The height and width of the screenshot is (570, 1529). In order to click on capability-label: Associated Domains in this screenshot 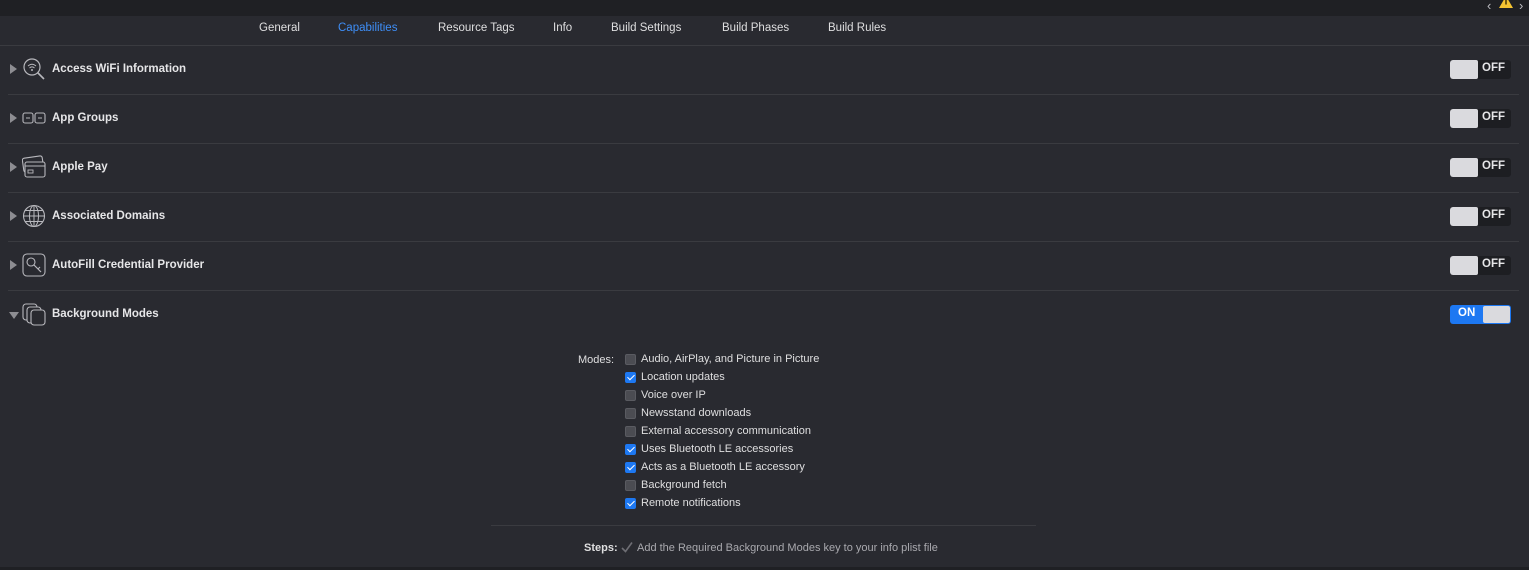, I will do `click(109, 216)`.